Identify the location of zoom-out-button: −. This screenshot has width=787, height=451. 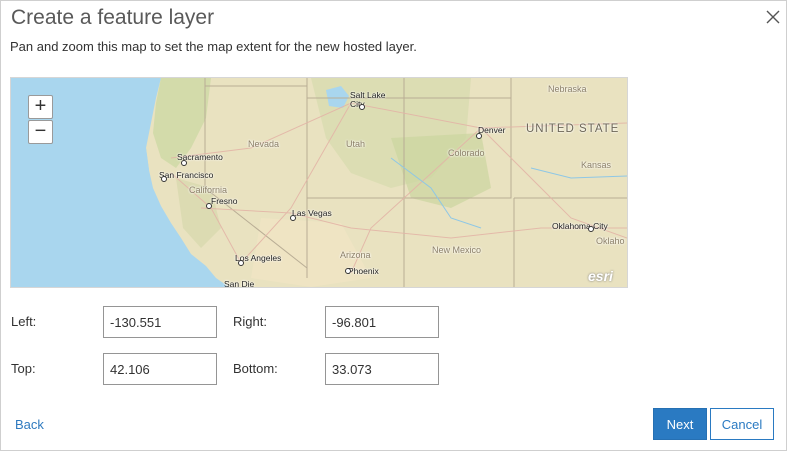
(40, 132).